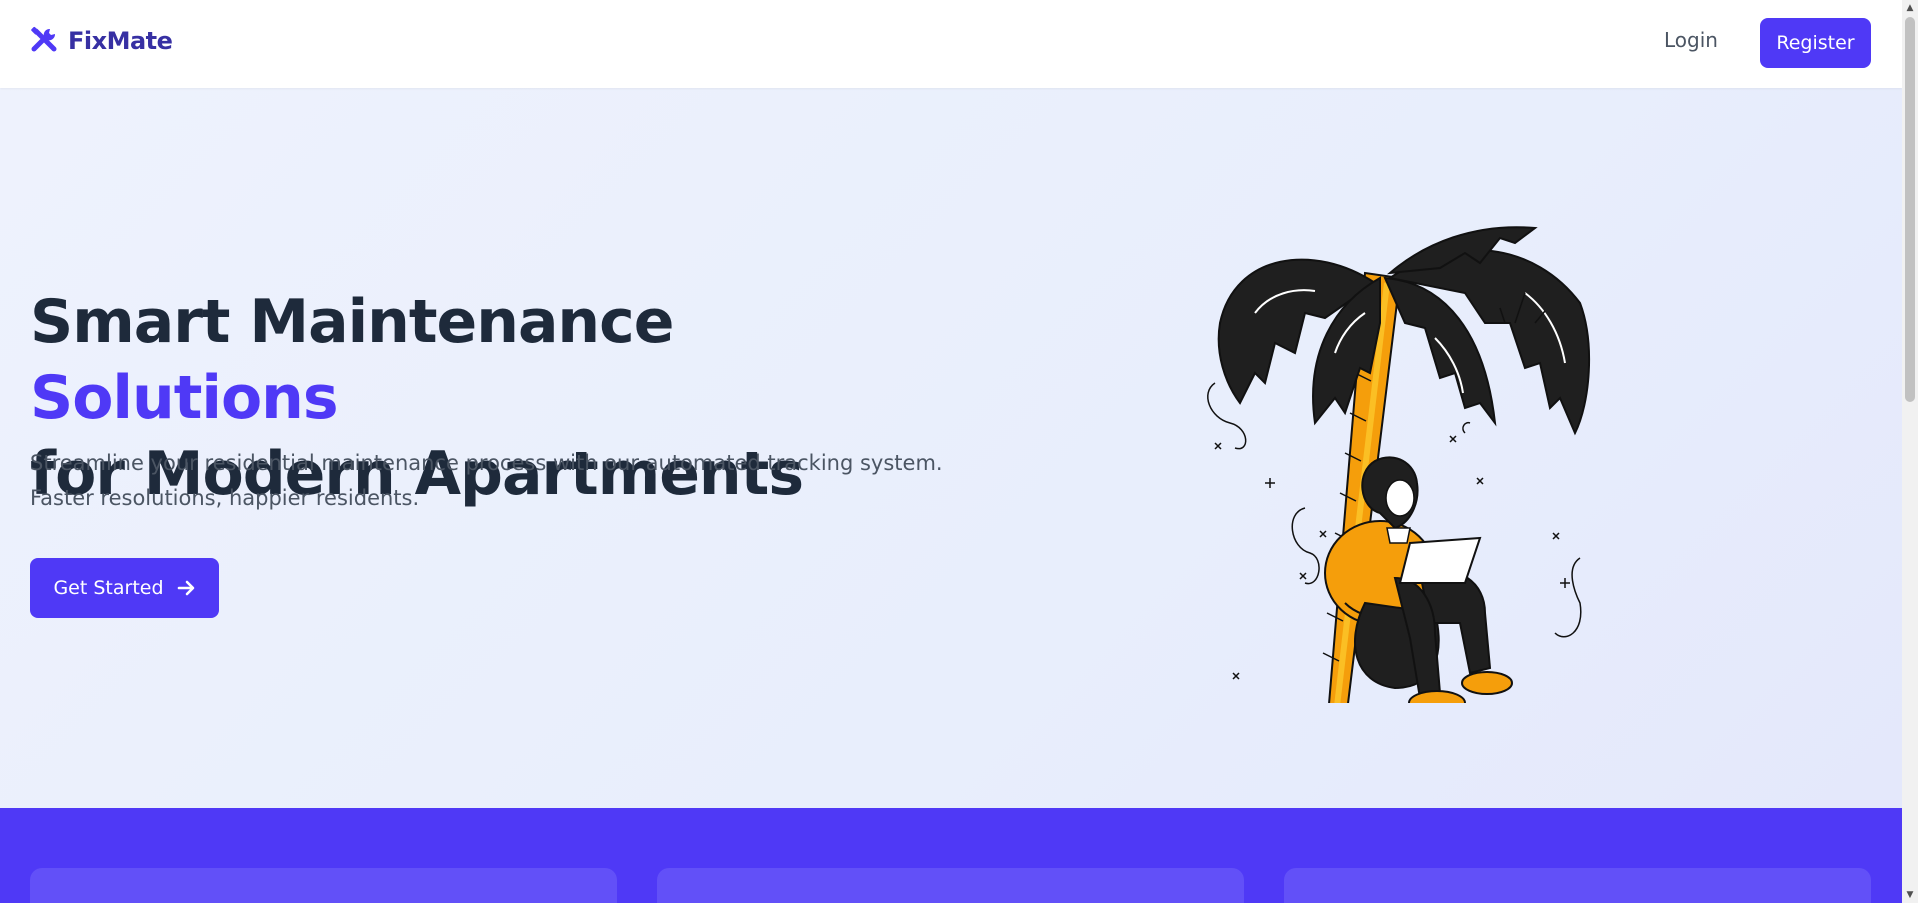 This screenshot has width=1918, height=903. What do you see at coordinates (1399, 464) in the screenshot?
I see `hero-illustration` at bounding box center [1399, 464].